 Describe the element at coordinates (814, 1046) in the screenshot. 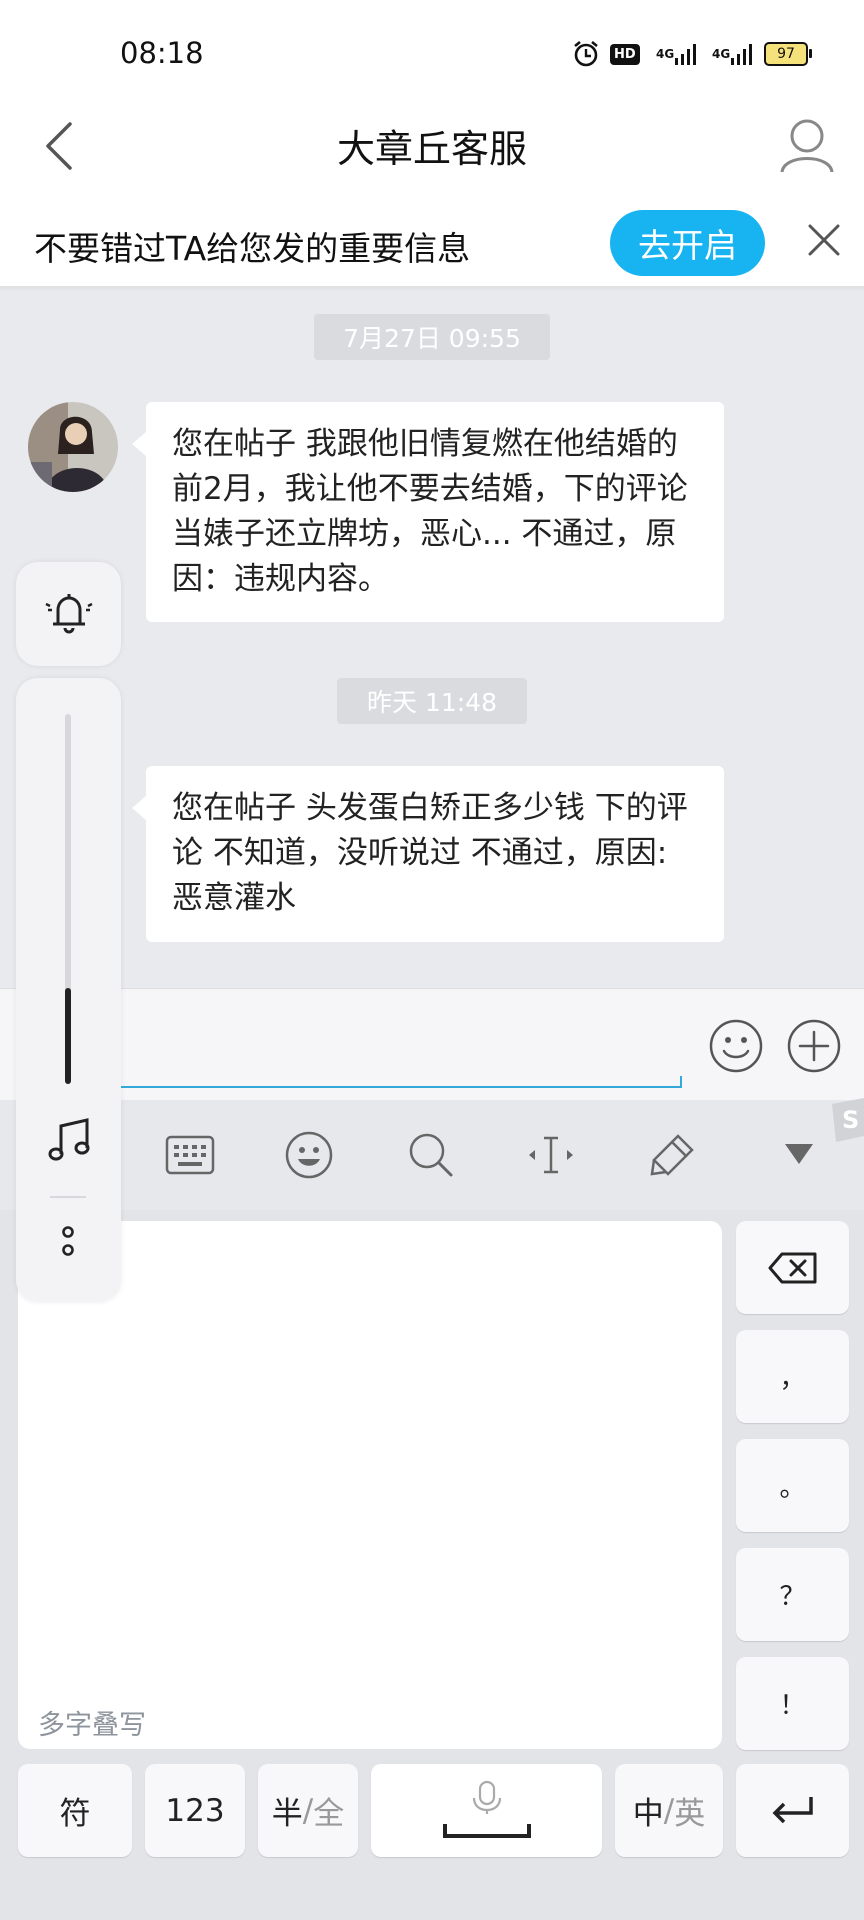

I see `add-icon` at that location.